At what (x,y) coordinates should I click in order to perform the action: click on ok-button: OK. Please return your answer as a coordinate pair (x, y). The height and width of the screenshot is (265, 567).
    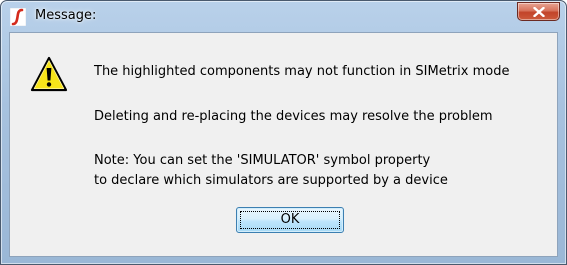
    Looking at the image, I should click on (290, 220).